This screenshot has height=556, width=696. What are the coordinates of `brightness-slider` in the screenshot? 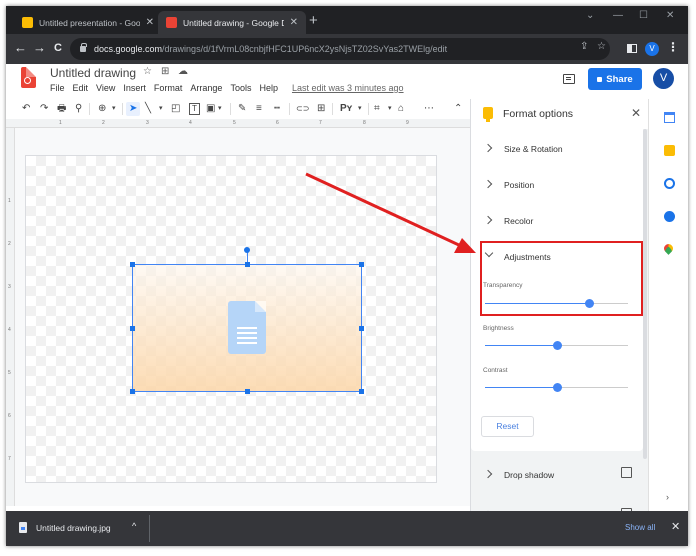 It's located at (556, 346).